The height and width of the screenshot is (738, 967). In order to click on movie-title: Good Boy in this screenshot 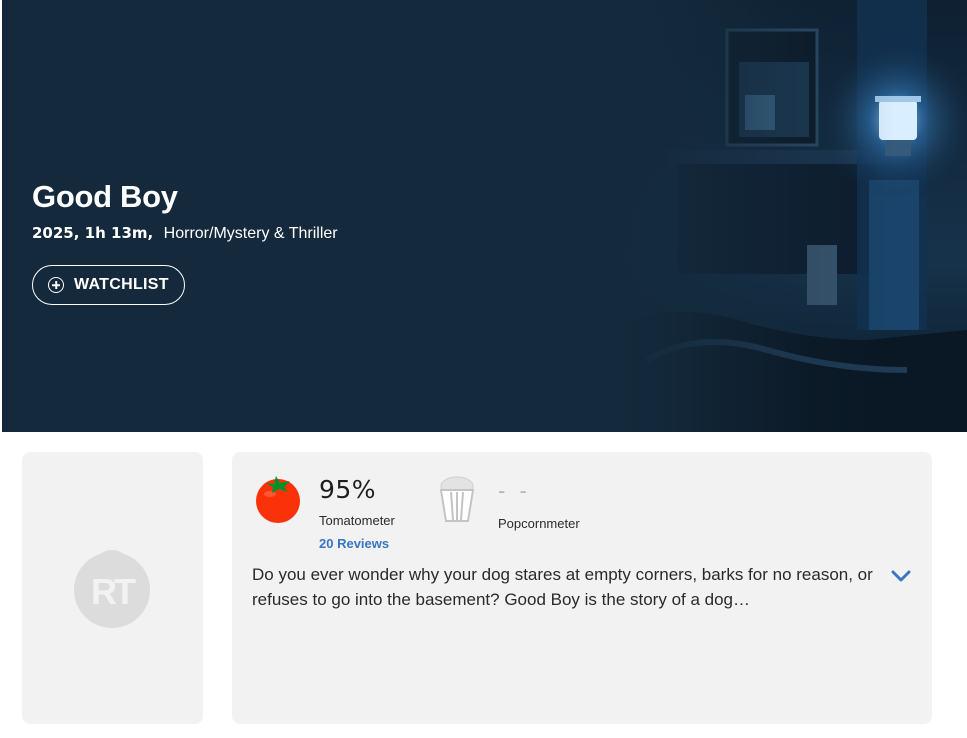, I will do `click(105, 196)`.